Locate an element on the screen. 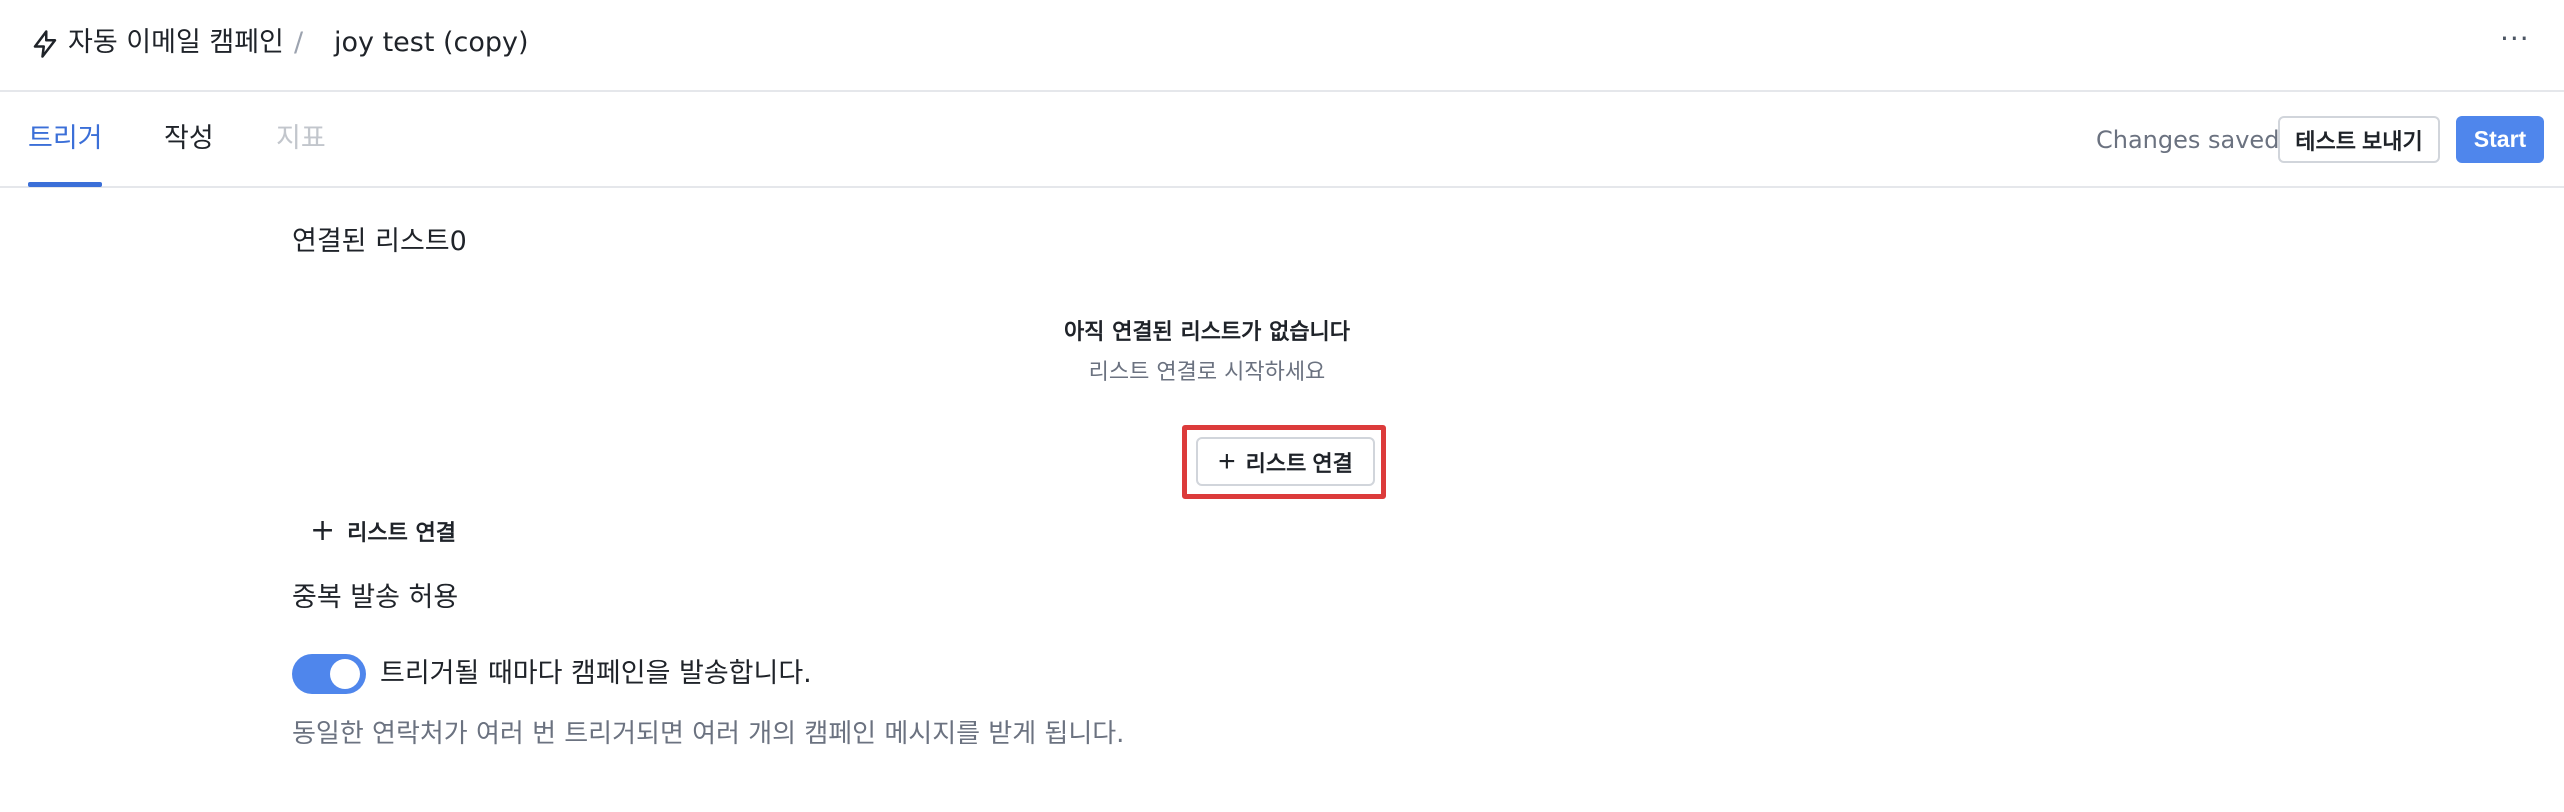 This screenshot has width=2564, height=812. allow-duplicates-title: 중복 발송 허용 is located at coordinates (375, 597).